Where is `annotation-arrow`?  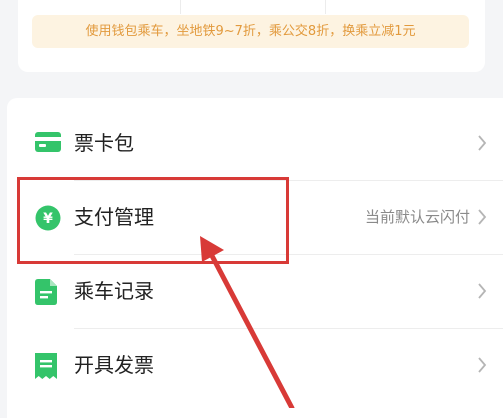 annotation-arrow is located at coordinates (247, 322).